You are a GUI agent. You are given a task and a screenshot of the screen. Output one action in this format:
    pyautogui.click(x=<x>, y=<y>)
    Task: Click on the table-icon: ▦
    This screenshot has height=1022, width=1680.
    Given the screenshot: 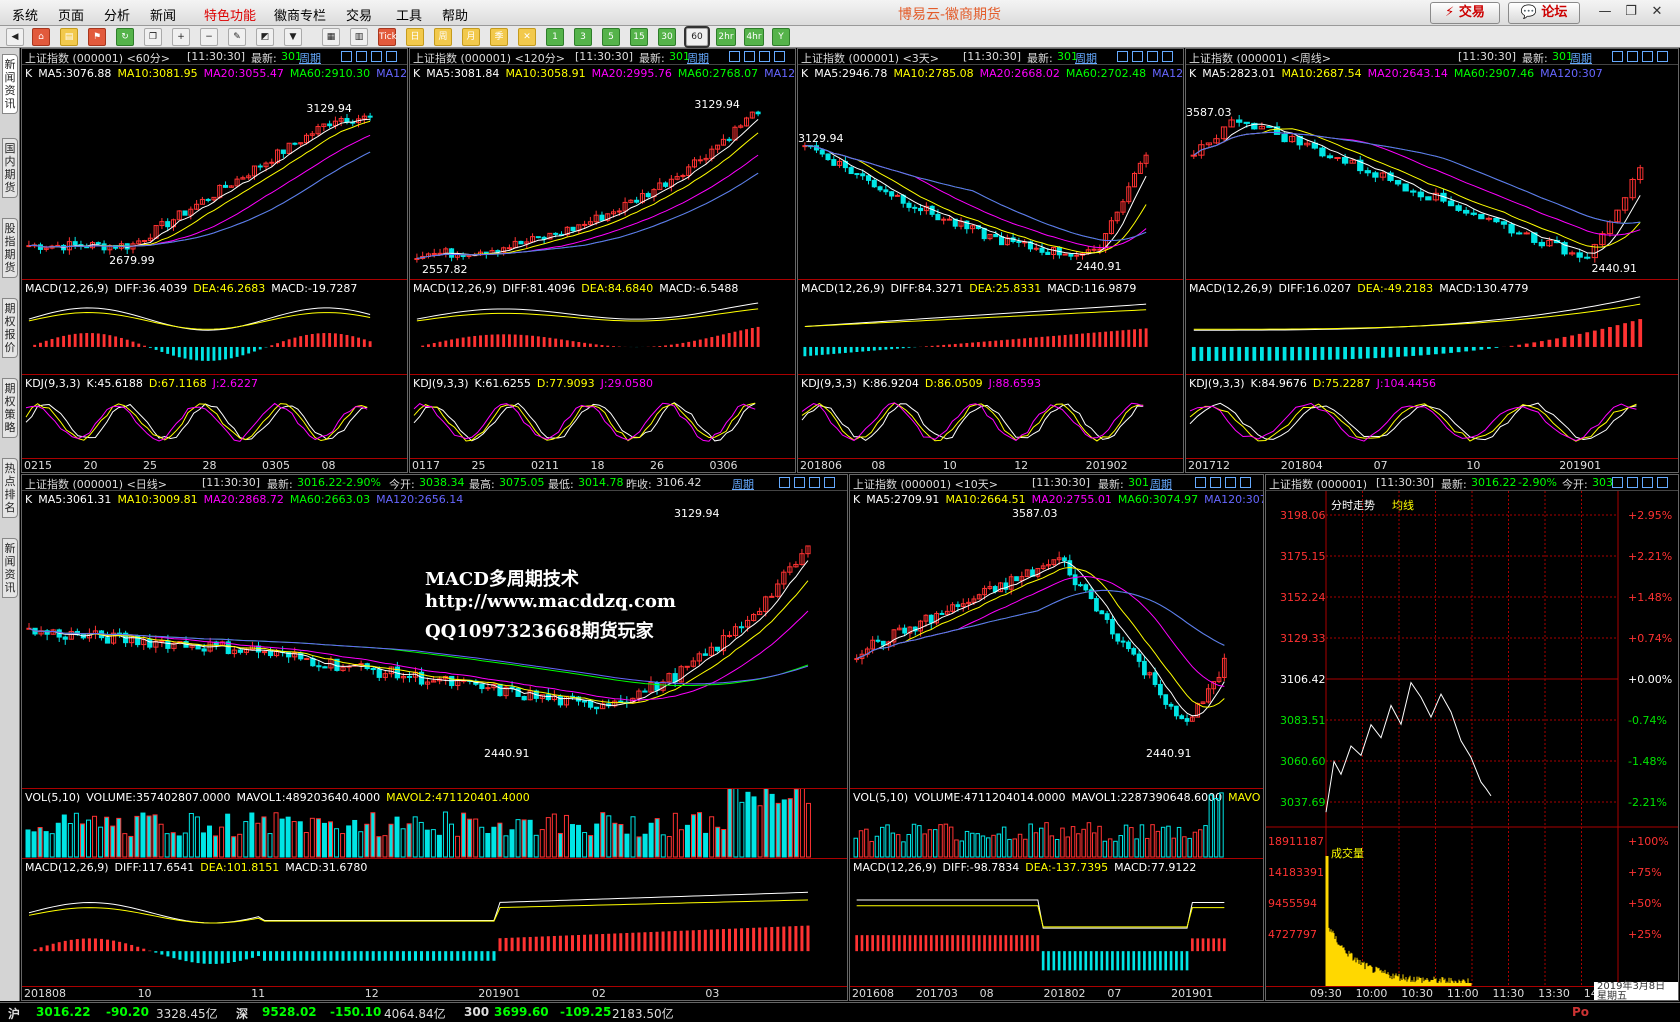 What is the action you would take?
    pyautogui.click(x=331, y=37)
    